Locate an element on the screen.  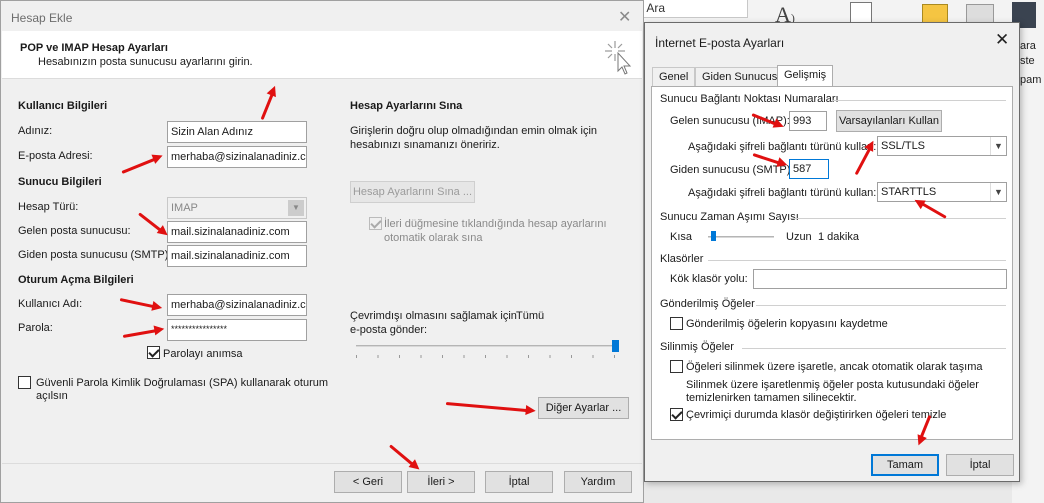
back-button: < Geri is located at coordinates (368, 482).